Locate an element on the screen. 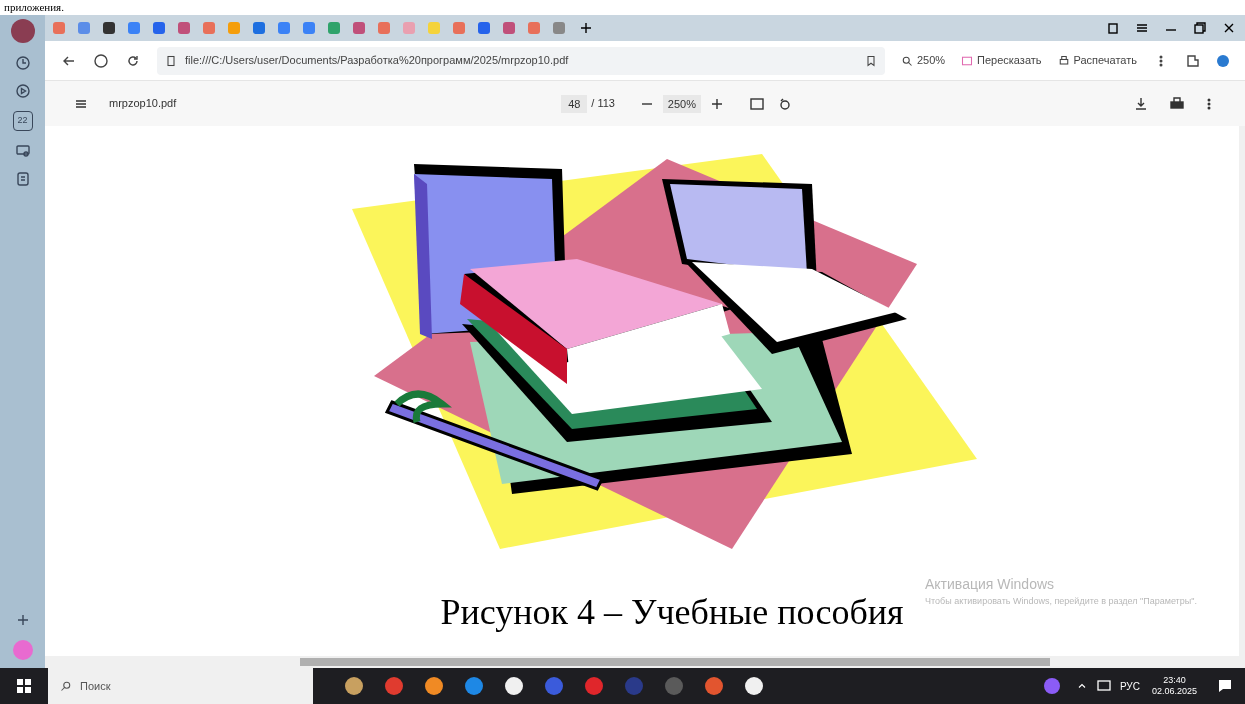  calendar-icon: 22 is located at coordinates (22, 121).